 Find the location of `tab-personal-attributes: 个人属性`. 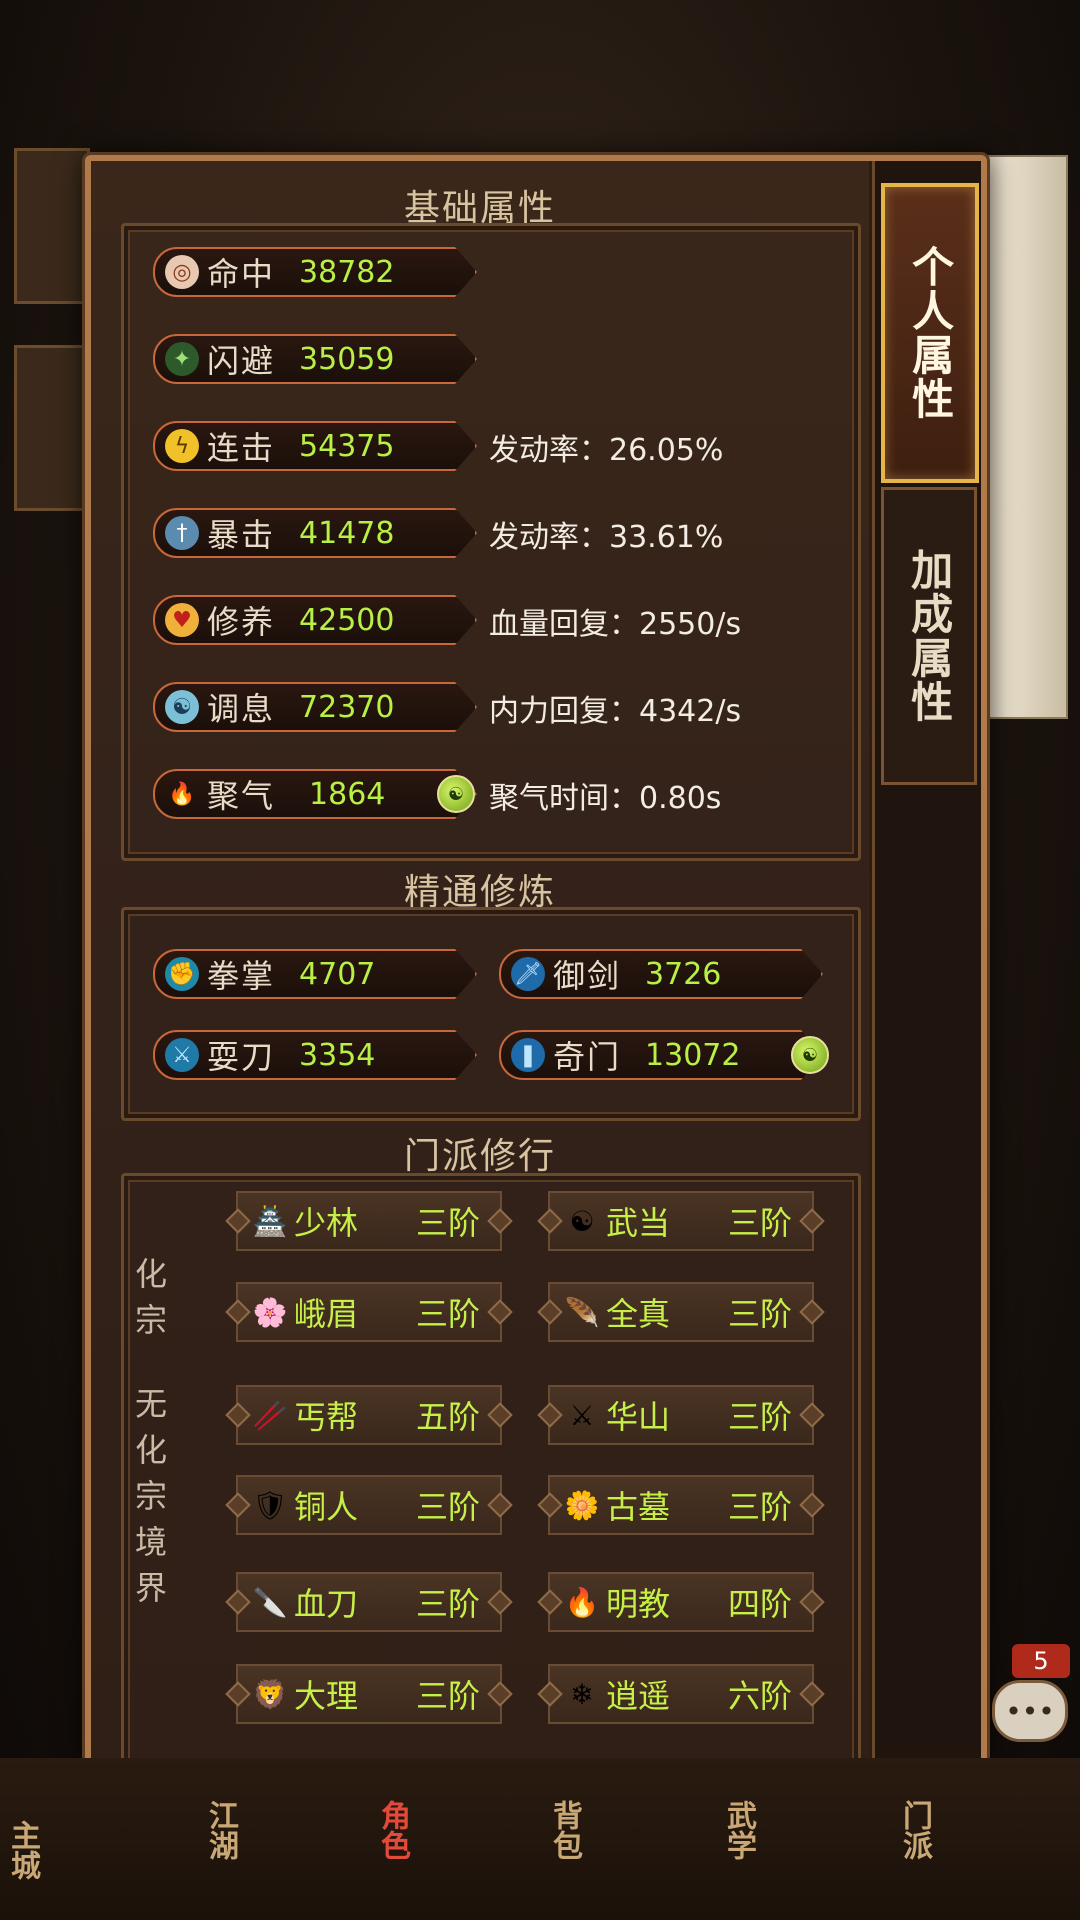

tab-personal-attributes: 个人属性 is located at coordinates (930, 333).